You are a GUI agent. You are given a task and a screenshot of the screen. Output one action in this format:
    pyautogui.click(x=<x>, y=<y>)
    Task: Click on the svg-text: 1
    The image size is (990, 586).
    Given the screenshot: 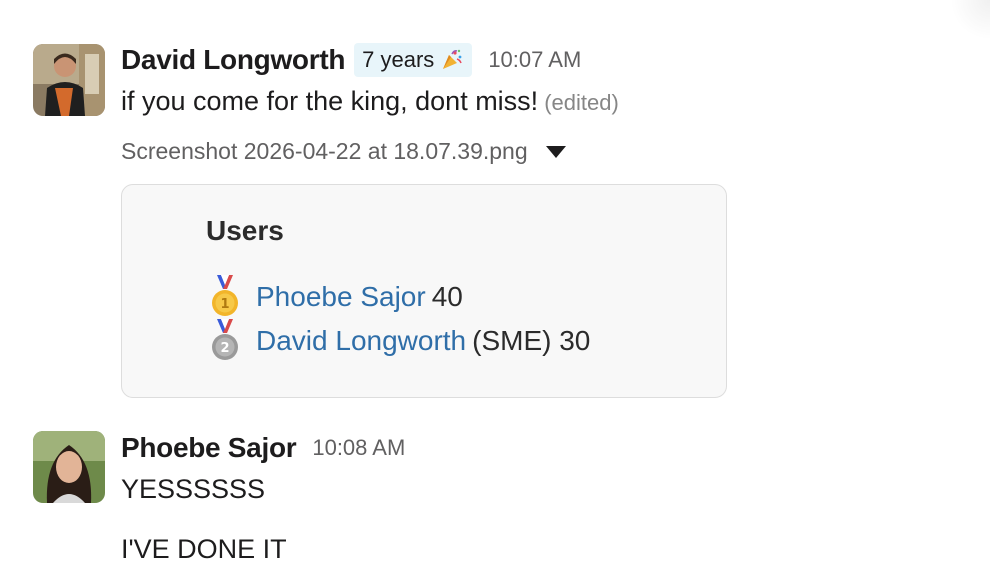 What is the action you would take?
    pyautogui.click(x=224, y=304)
    